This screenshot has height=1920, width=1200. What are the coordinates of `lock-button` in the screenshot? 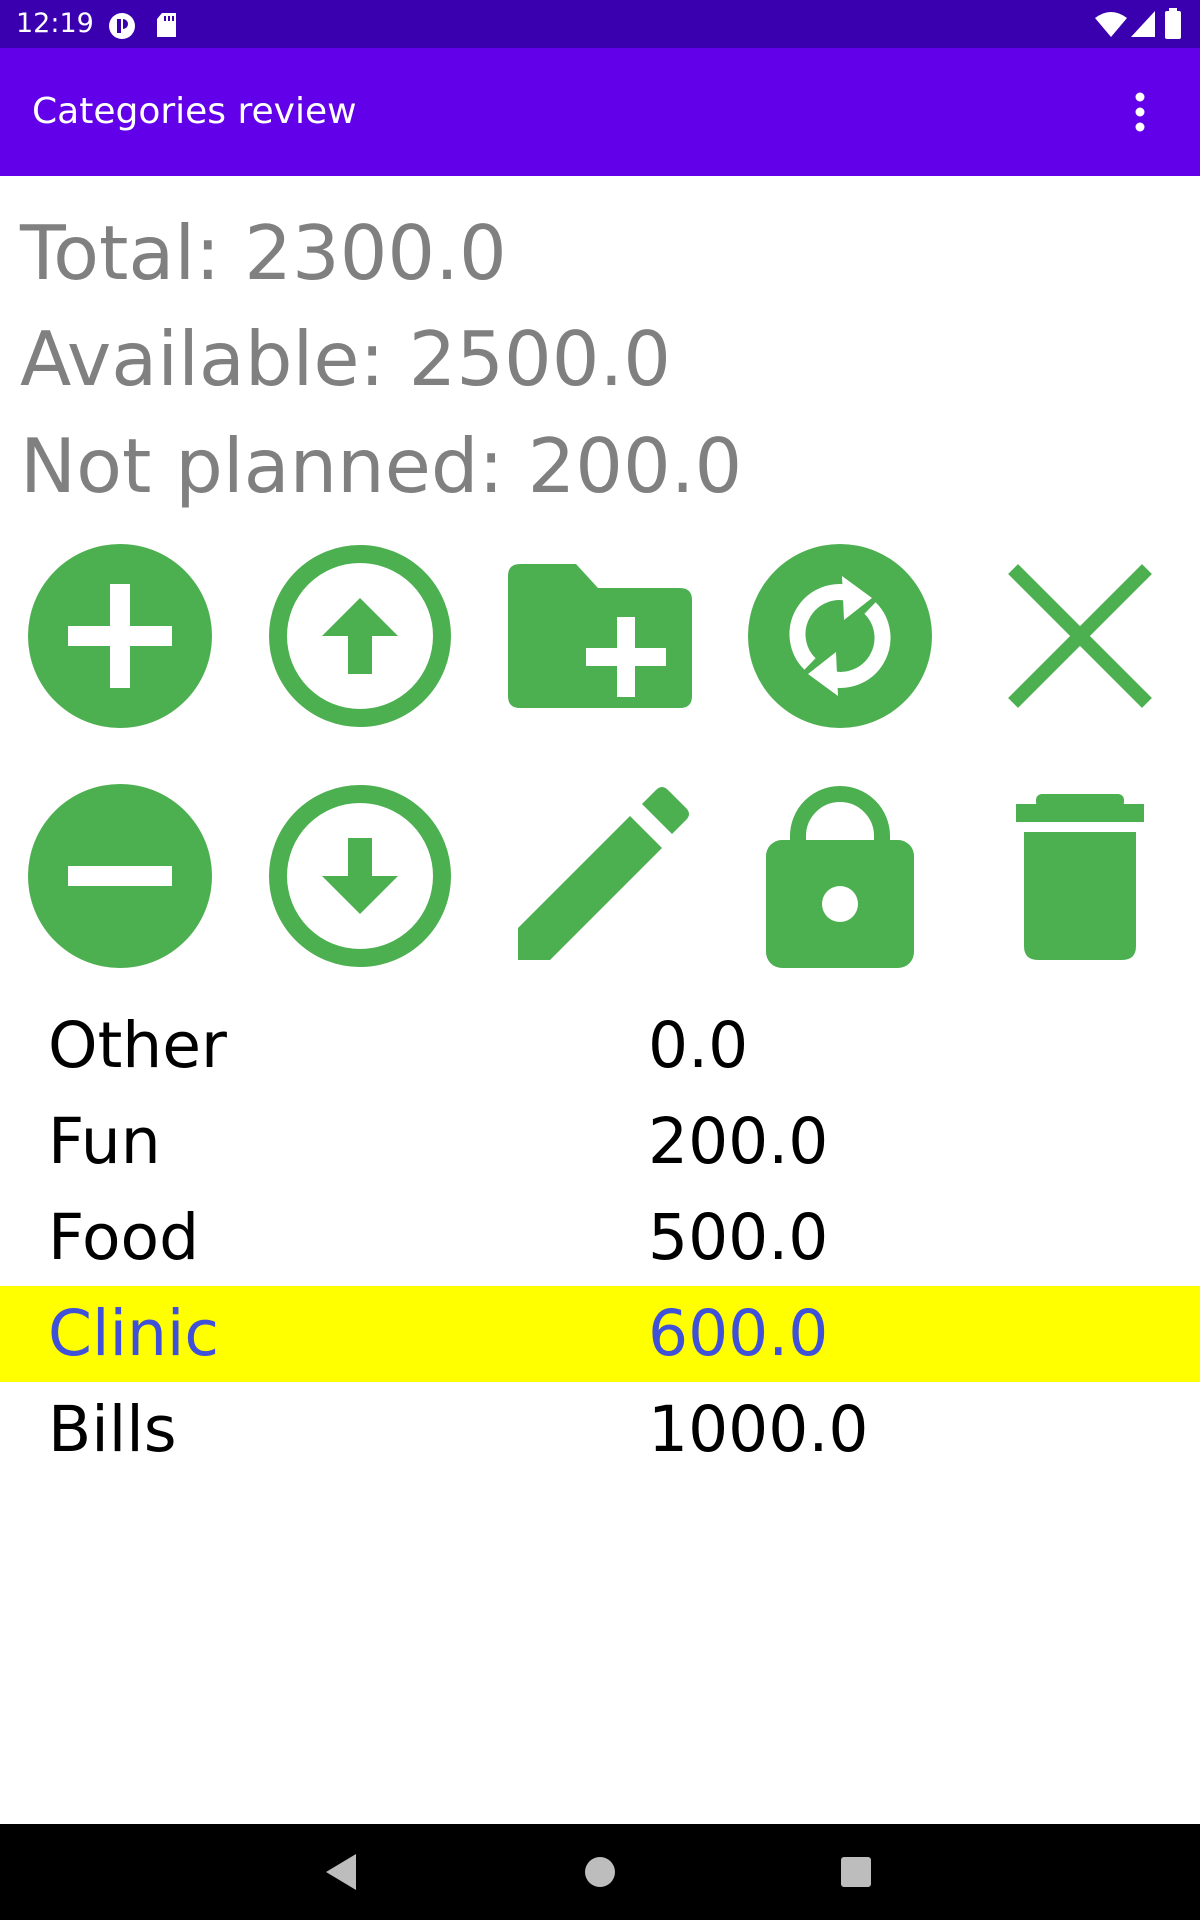 It's located at (840, 876).